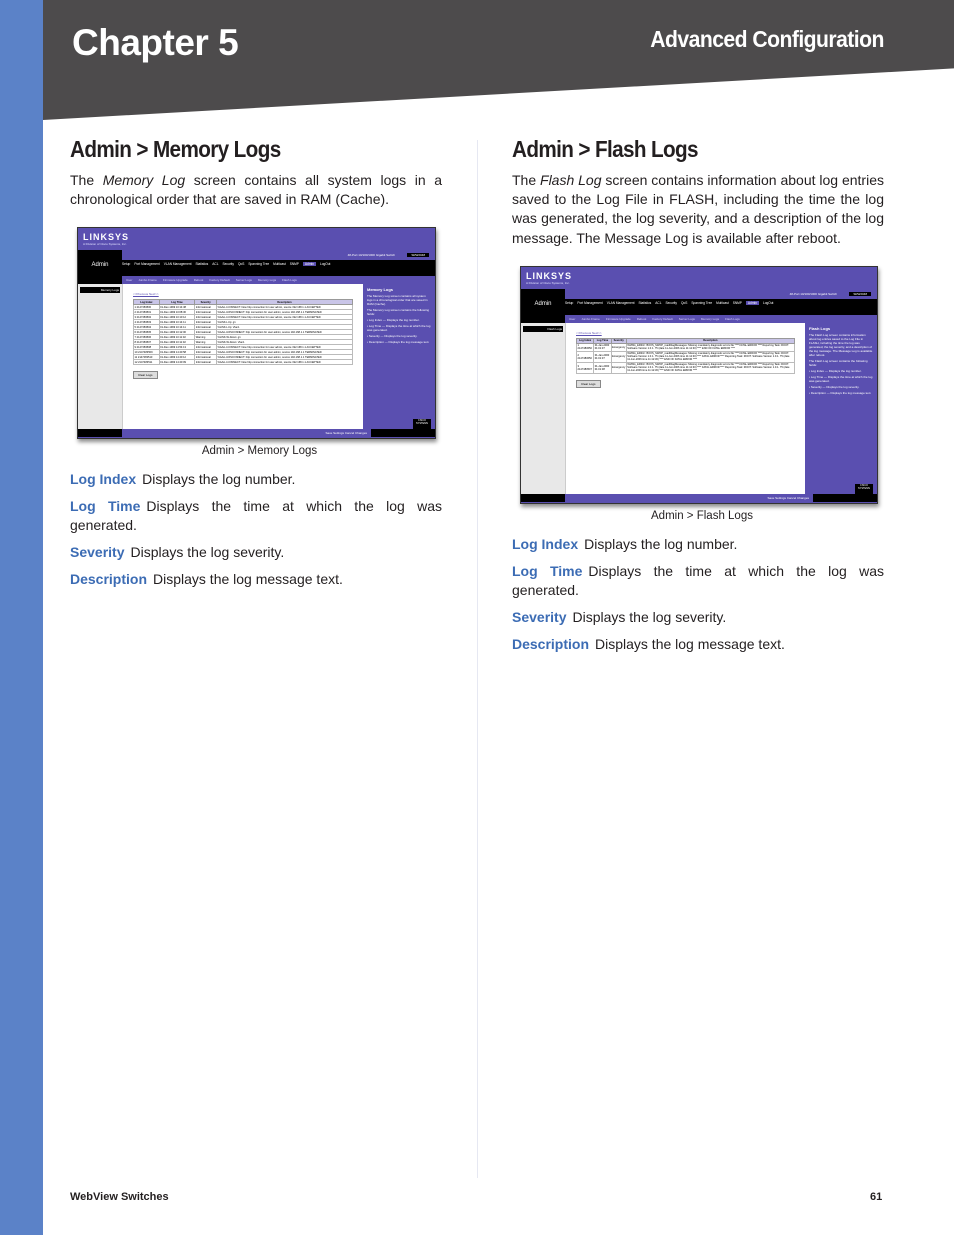 This screenshot has height=1235, width=954. Describe the element at coordinates (585, 367) in the screenshot. I see `log-index-cell: 3 2147483507` at that location.